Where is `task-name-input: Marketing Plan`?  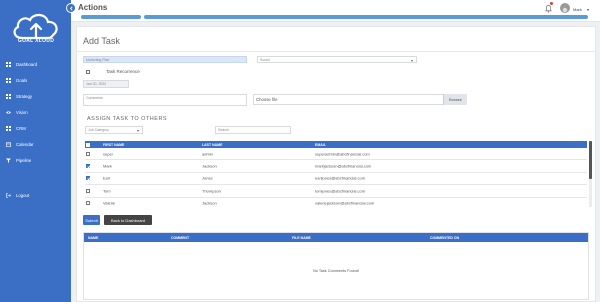
task-name-input: Marketing Plan is located at coordinates (165, 59).